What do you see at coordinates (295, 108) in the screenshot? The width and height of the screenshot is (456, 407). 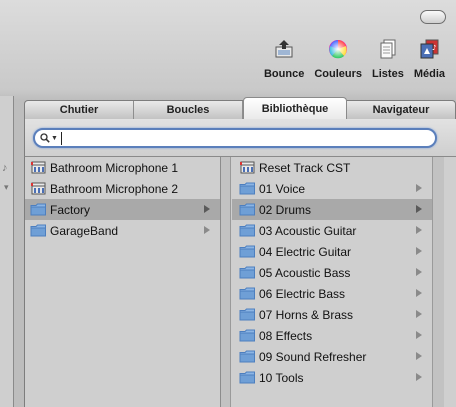 I see `tab-bibliotheque: Bibliothèque` at bounding box center [295, 108].